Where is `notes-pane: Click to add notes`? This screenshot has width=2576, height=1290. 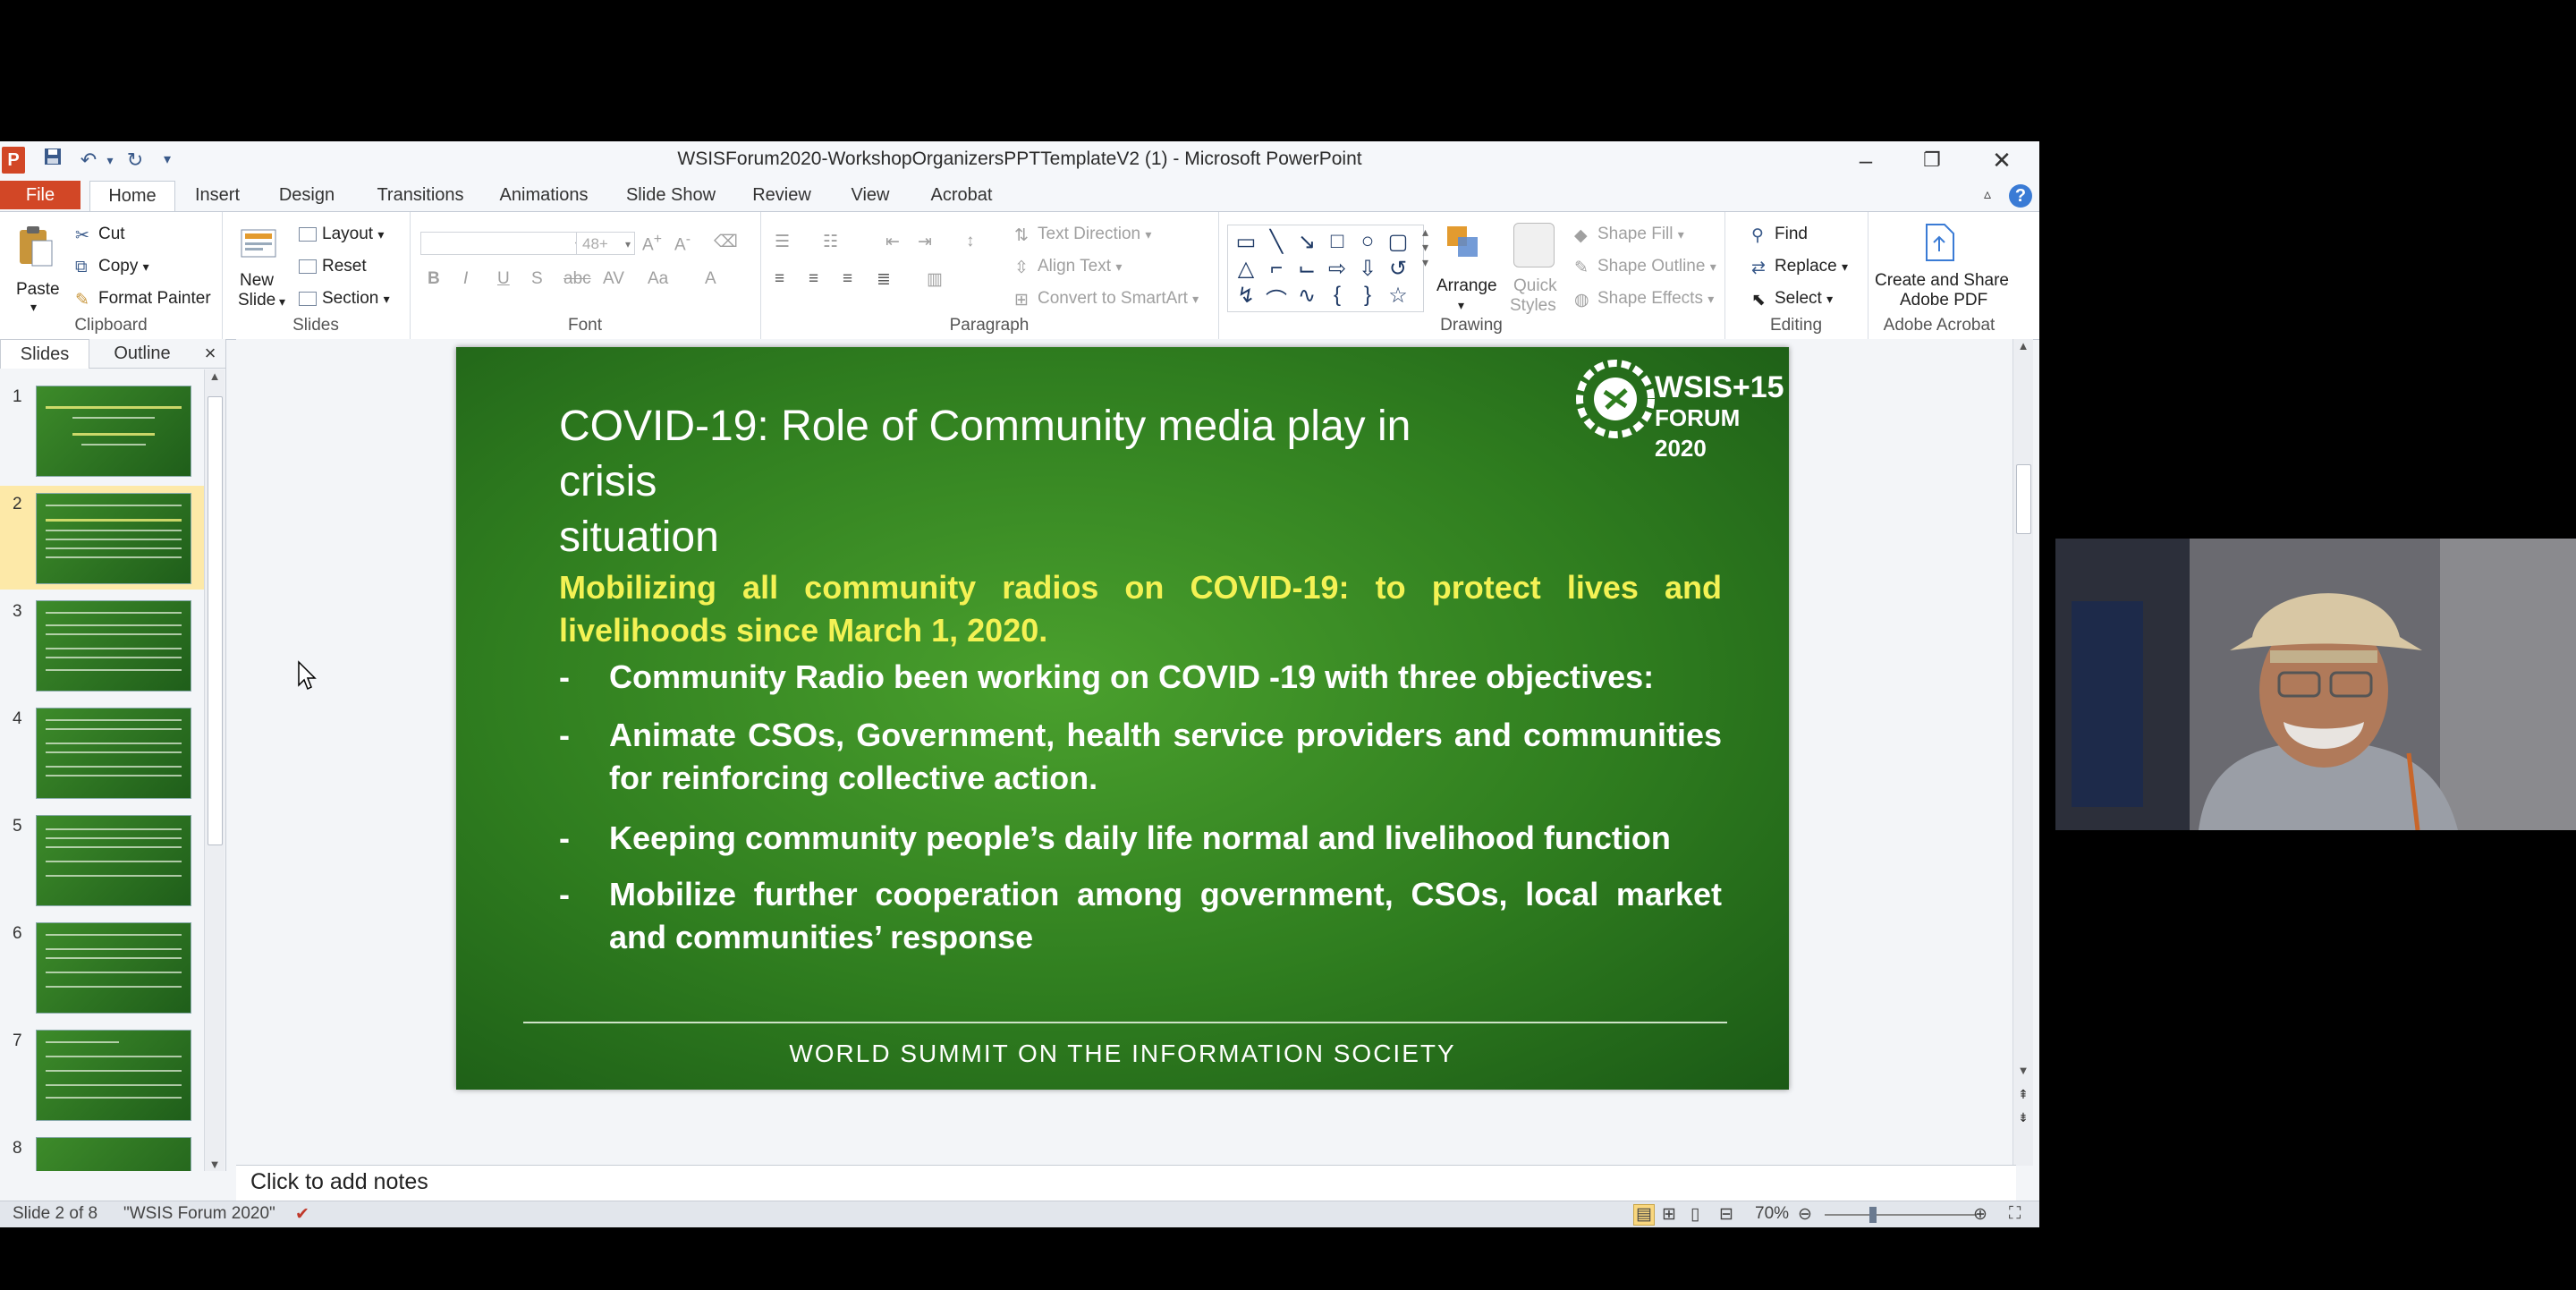
notes-pane: Click to add notes is located at coordinates (1126, 1183).